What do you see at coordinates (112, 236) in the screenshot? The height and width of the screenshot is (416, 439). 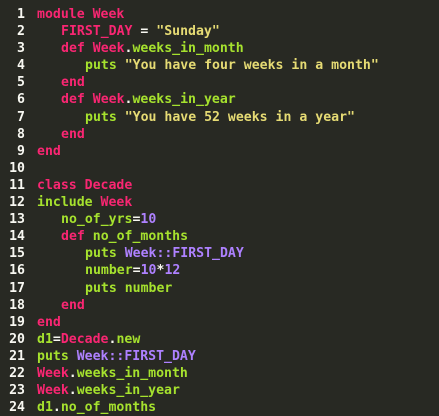 I see `code-text: def no_of_months` at bounding box center [112, 236].